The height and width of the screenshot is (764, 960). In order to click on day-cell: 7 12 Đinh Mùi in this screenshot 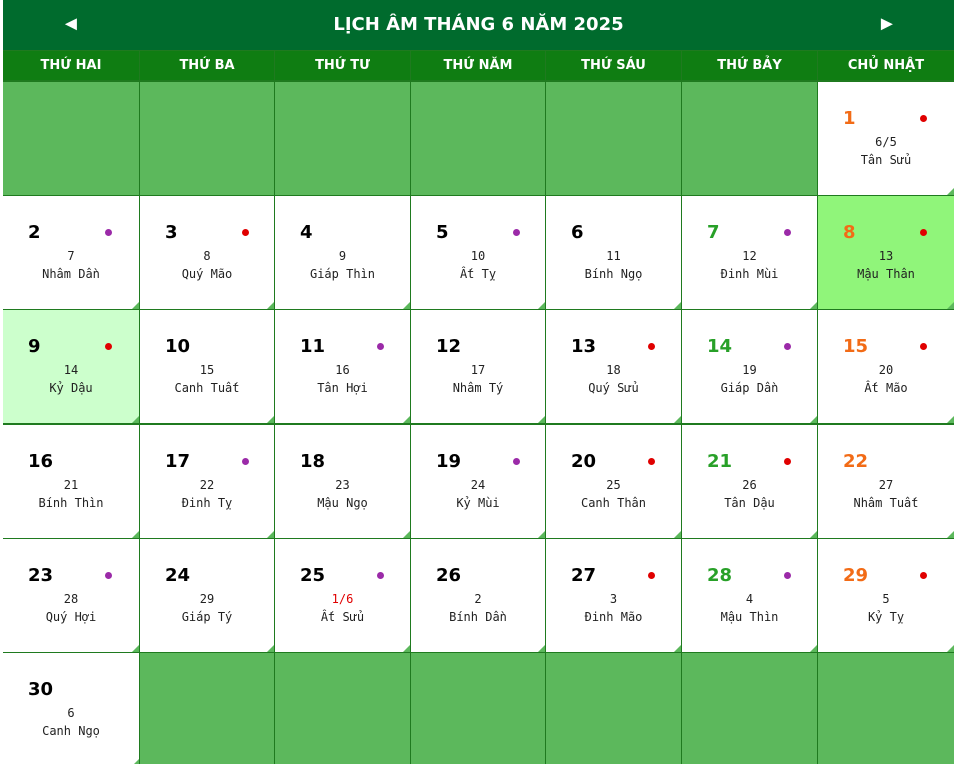, I will do `click(749, 252)`.